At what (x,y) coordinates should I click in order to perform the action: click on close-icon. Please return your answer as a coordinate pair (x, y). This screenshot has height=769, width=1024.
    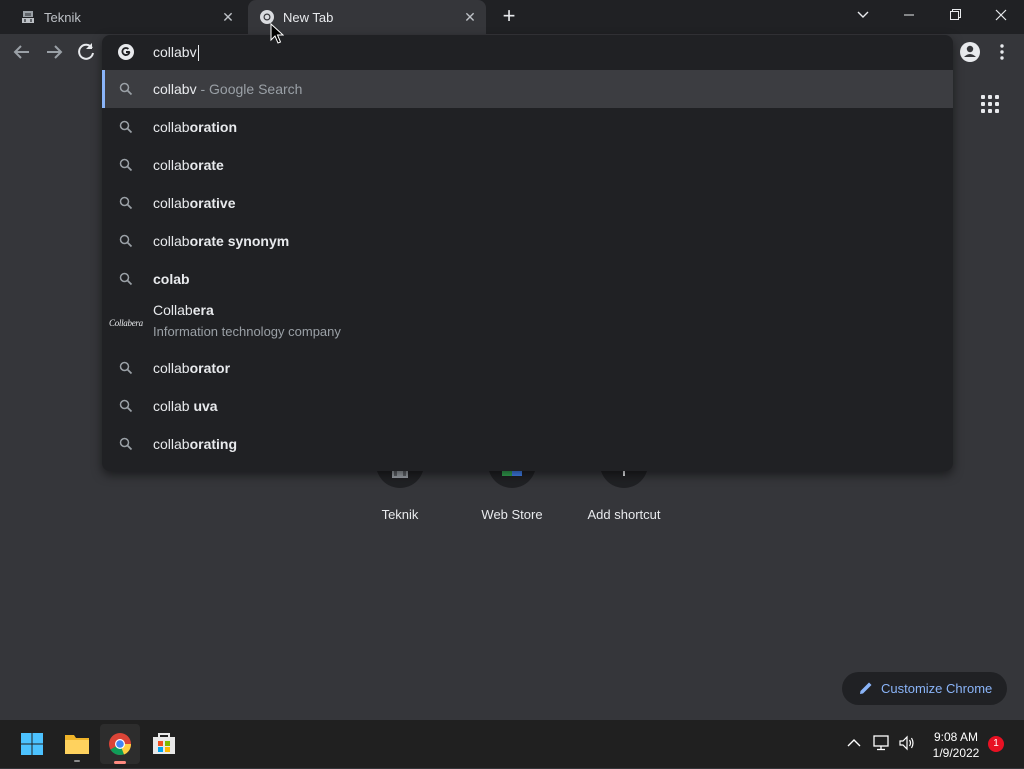
    Looking at the image, I should click on (1001, 15).